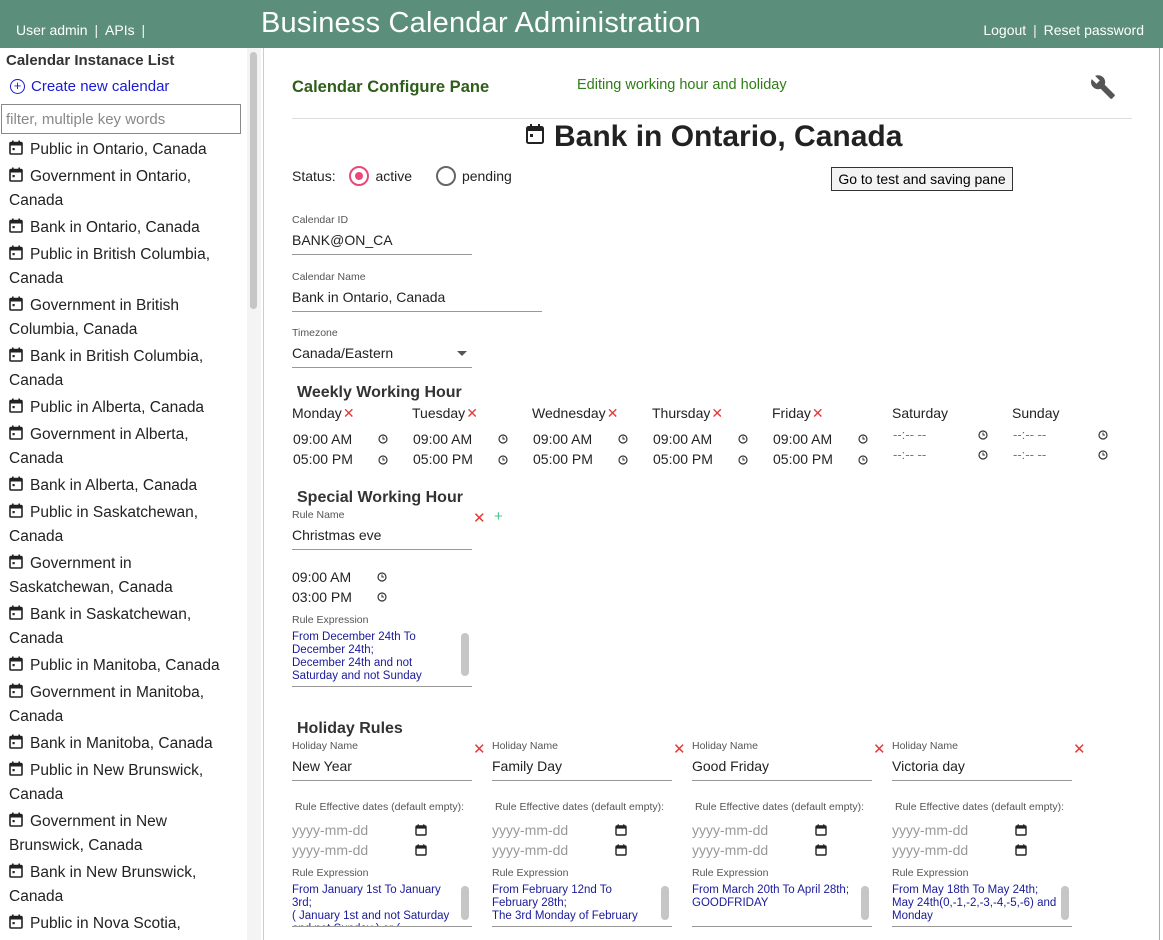  I want to click on start-time-input: --:-- --, so click(1029, 434).